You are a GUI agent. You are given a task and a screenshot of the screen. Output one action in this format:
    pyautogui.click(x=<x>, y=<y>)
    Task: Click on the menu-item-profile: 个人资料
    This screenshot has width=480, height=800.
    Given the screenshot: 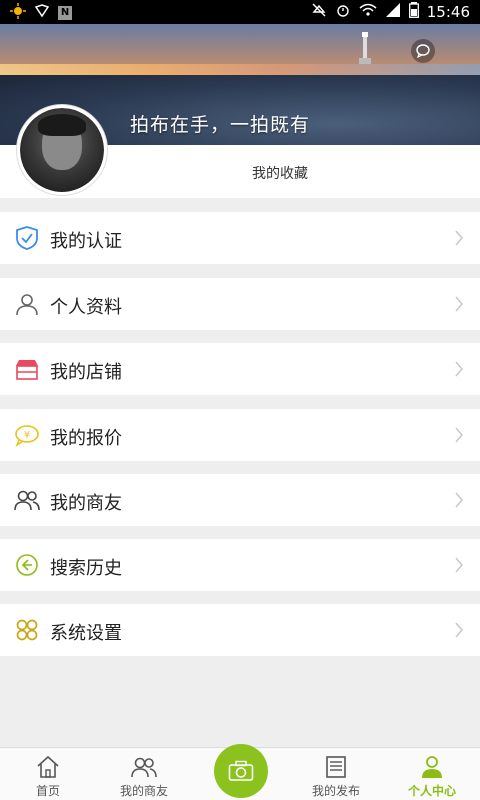 What is the action you would take?
    pyautogui.click(x=240, y=304)
    